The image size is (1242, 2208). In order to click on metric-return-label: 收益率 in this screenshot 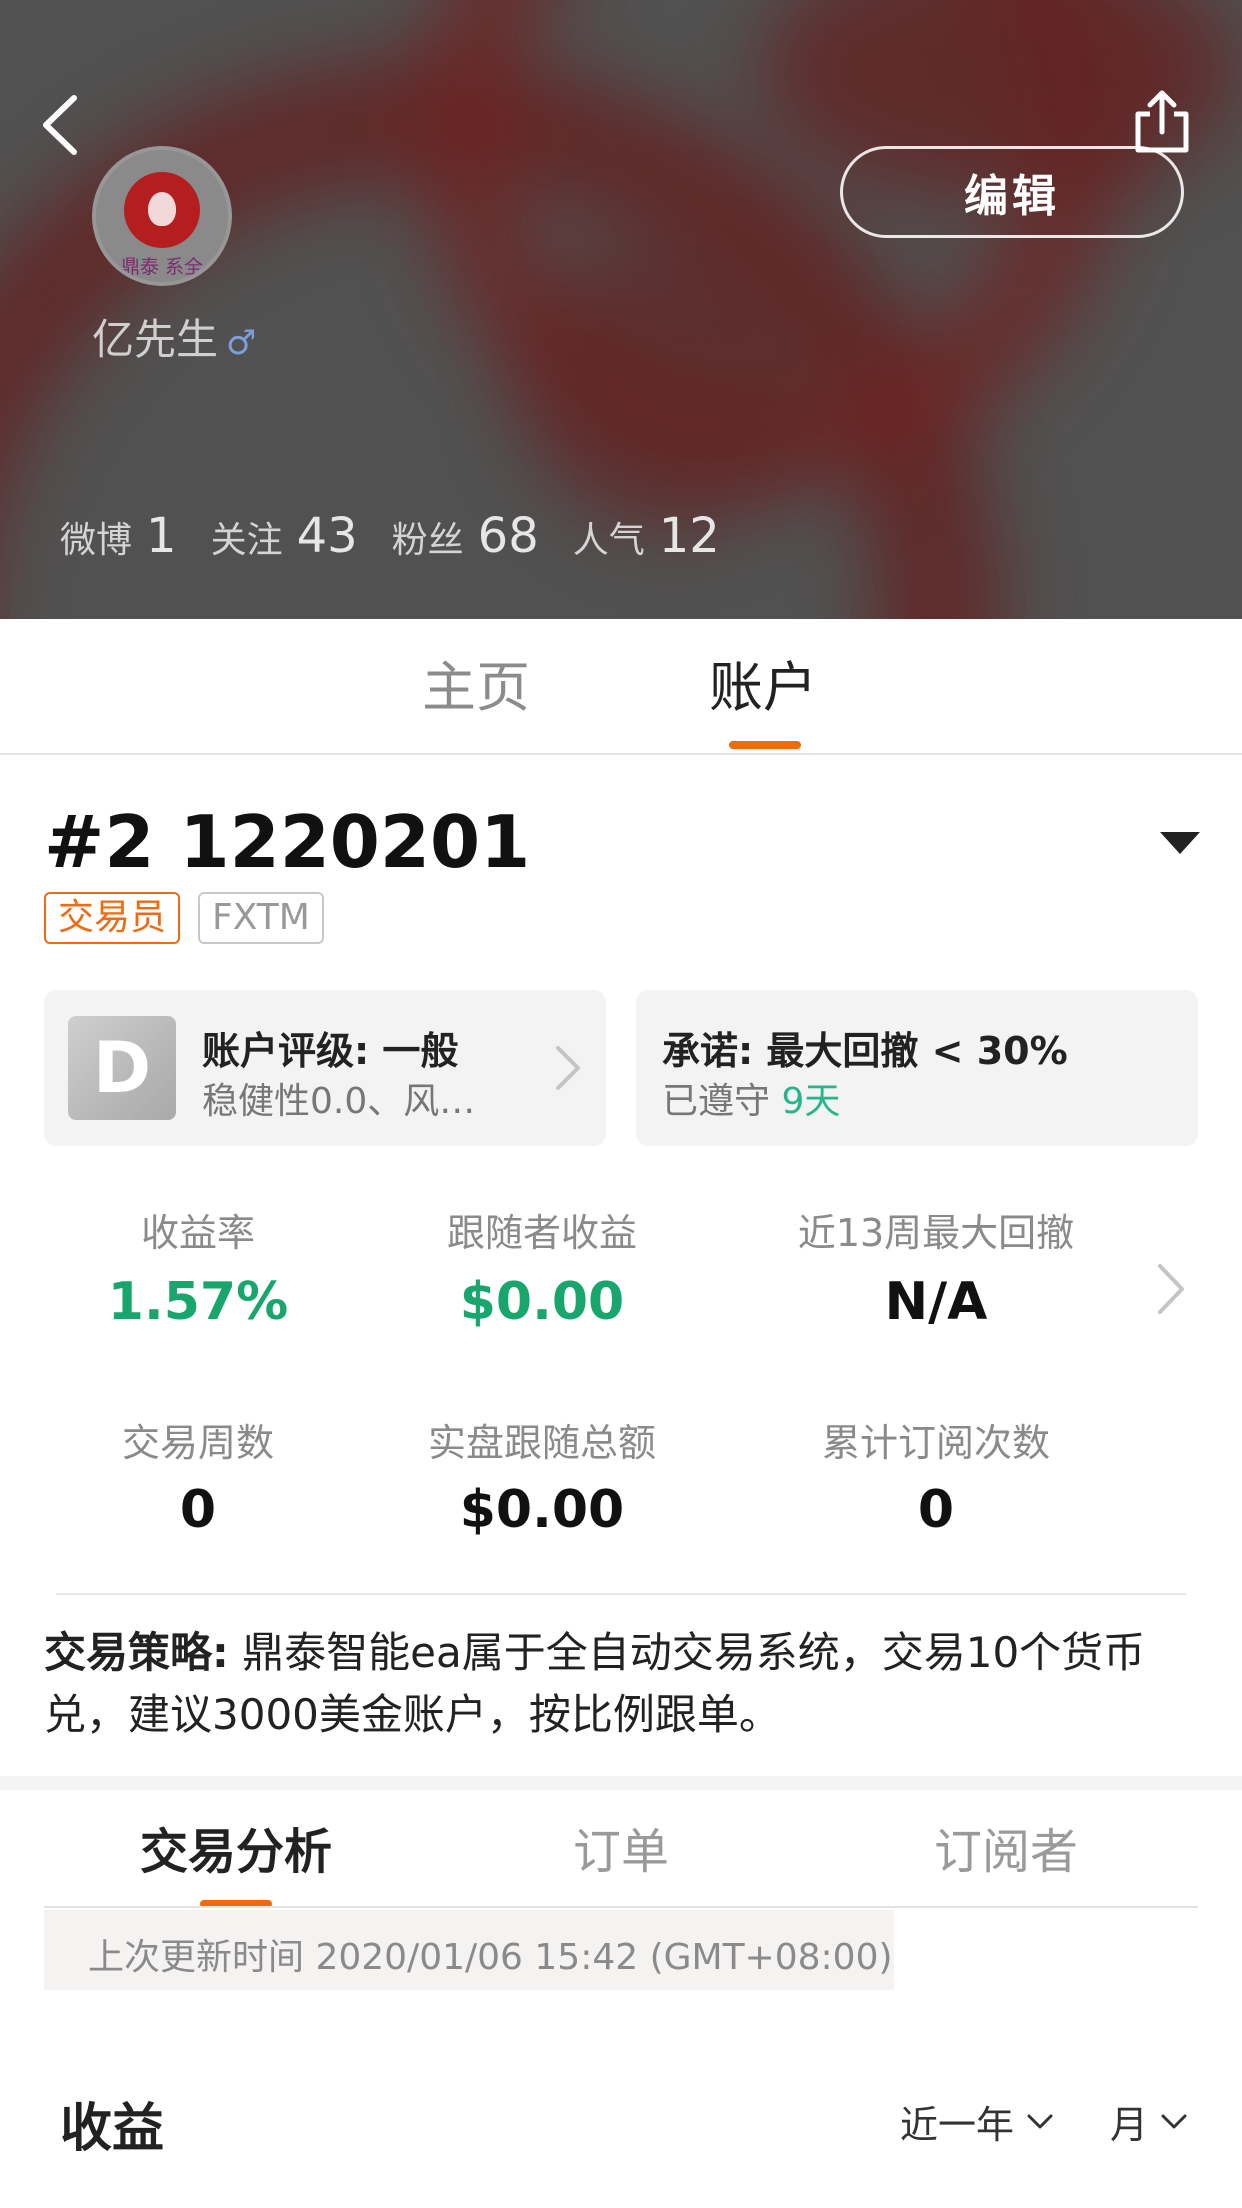, I will do `click(197, 1233)`.